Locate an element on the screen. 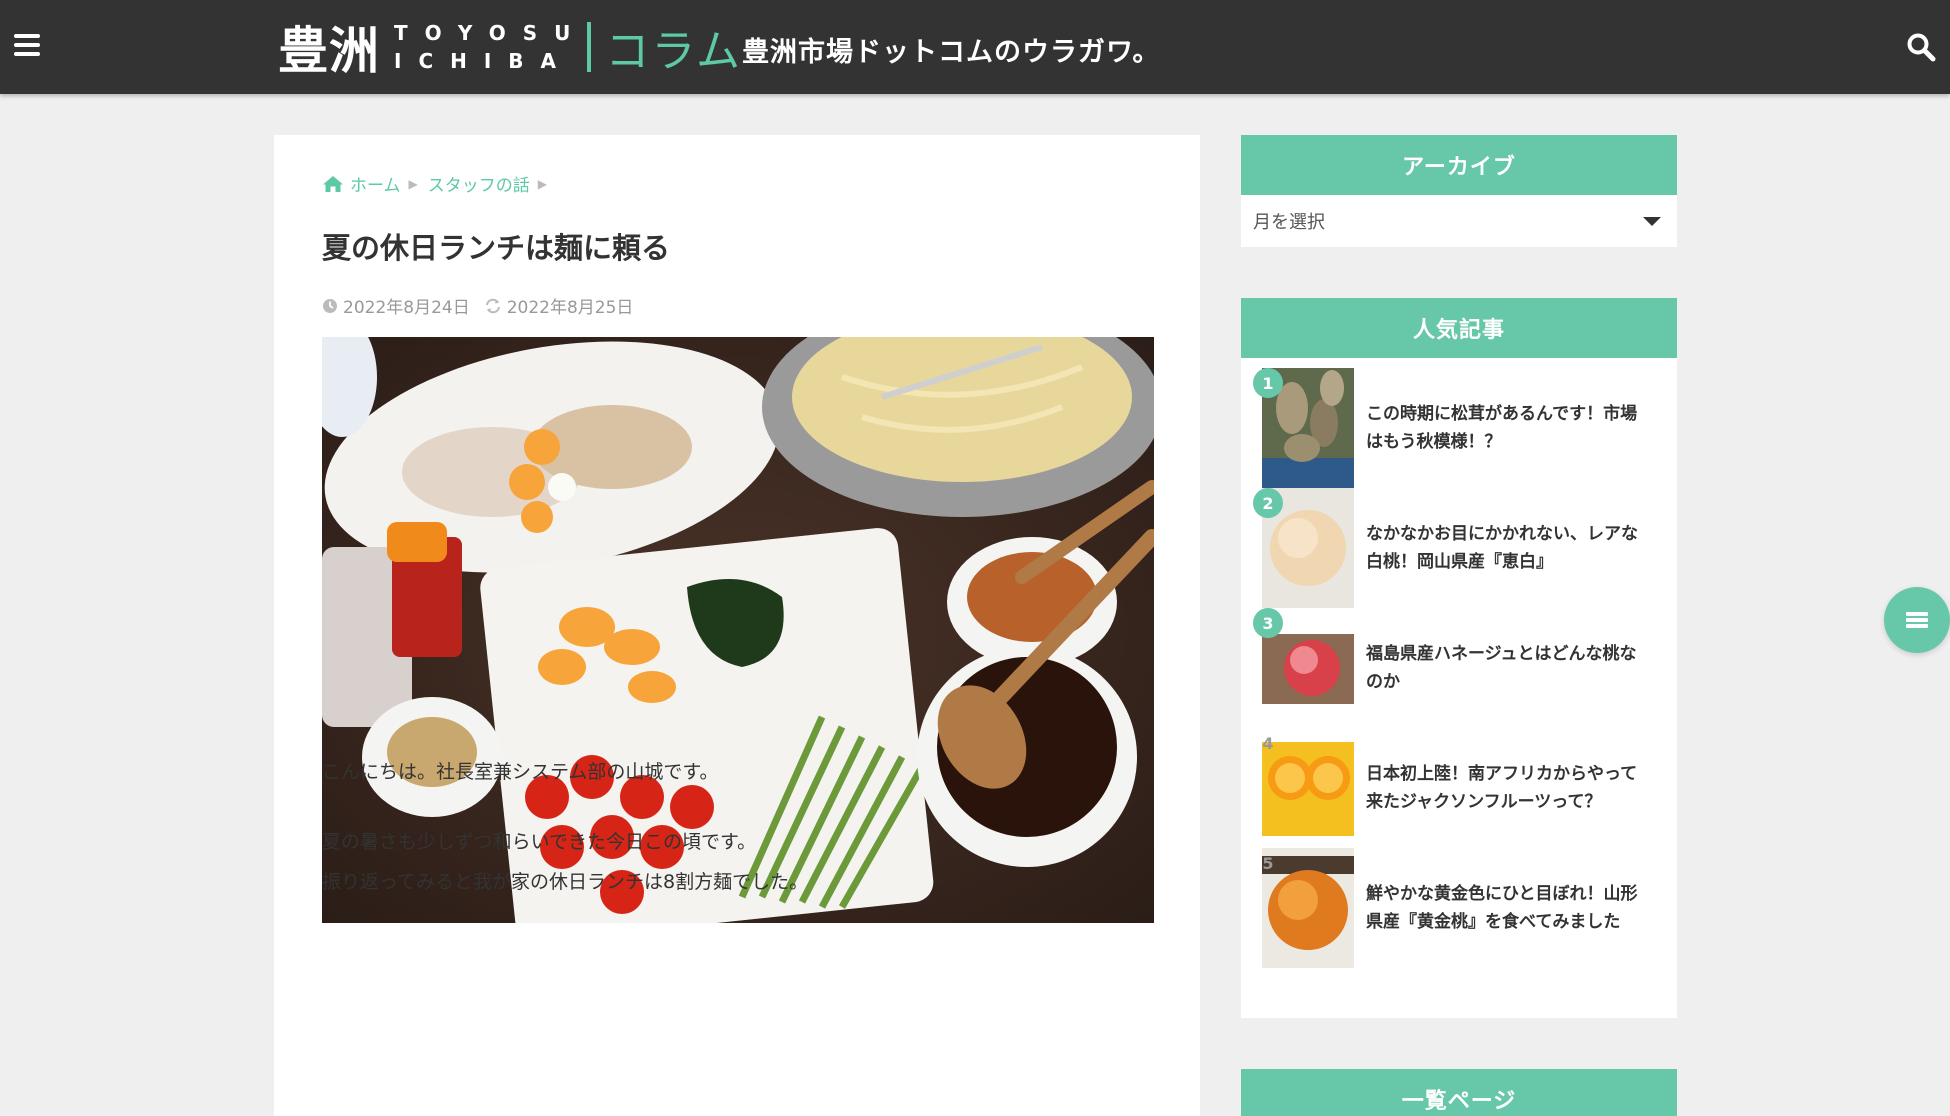  logo-english-bottom: ICHIBA is located at coordinates (484, 61).